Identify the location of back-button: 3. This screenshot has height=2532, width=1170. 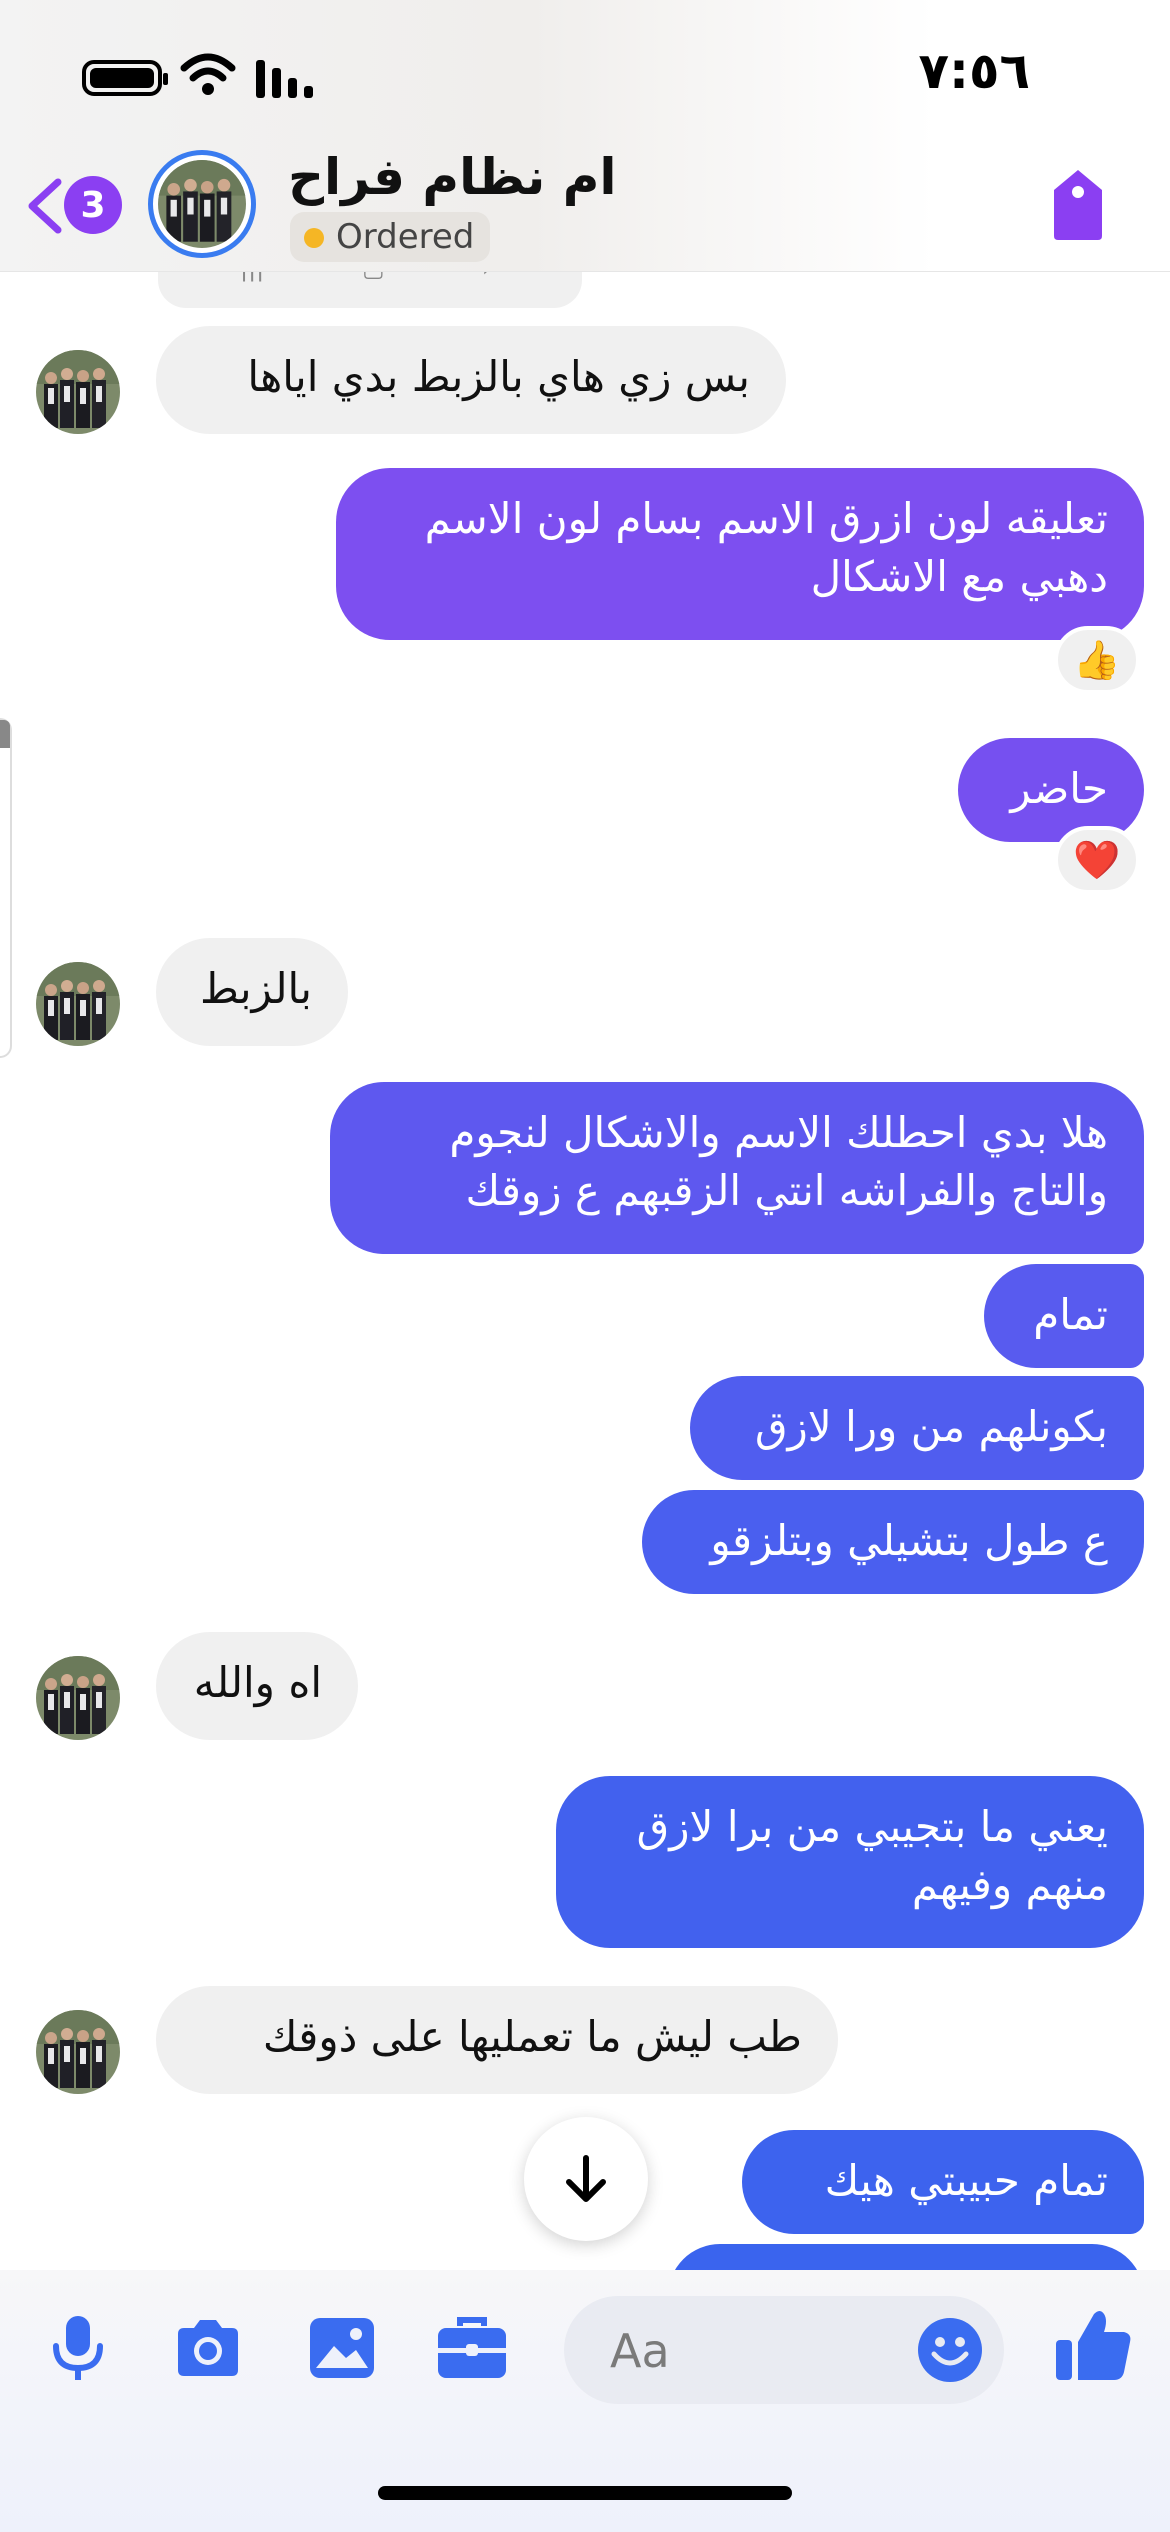
(79, 204).